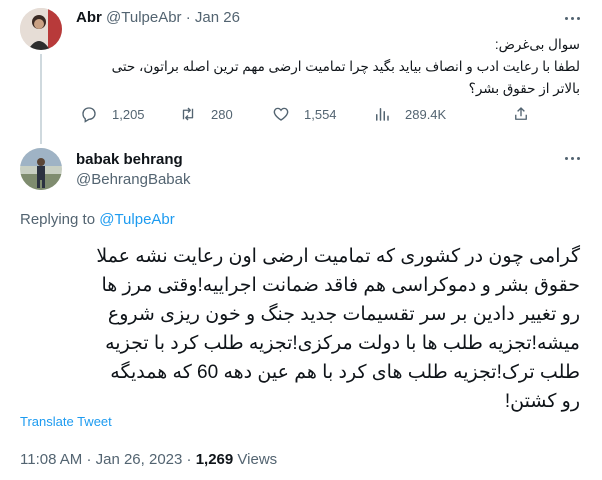  What do you see at coordinates (382, 114) in the screenshot?
I see `views-icon` at bounding box center [382, 114].